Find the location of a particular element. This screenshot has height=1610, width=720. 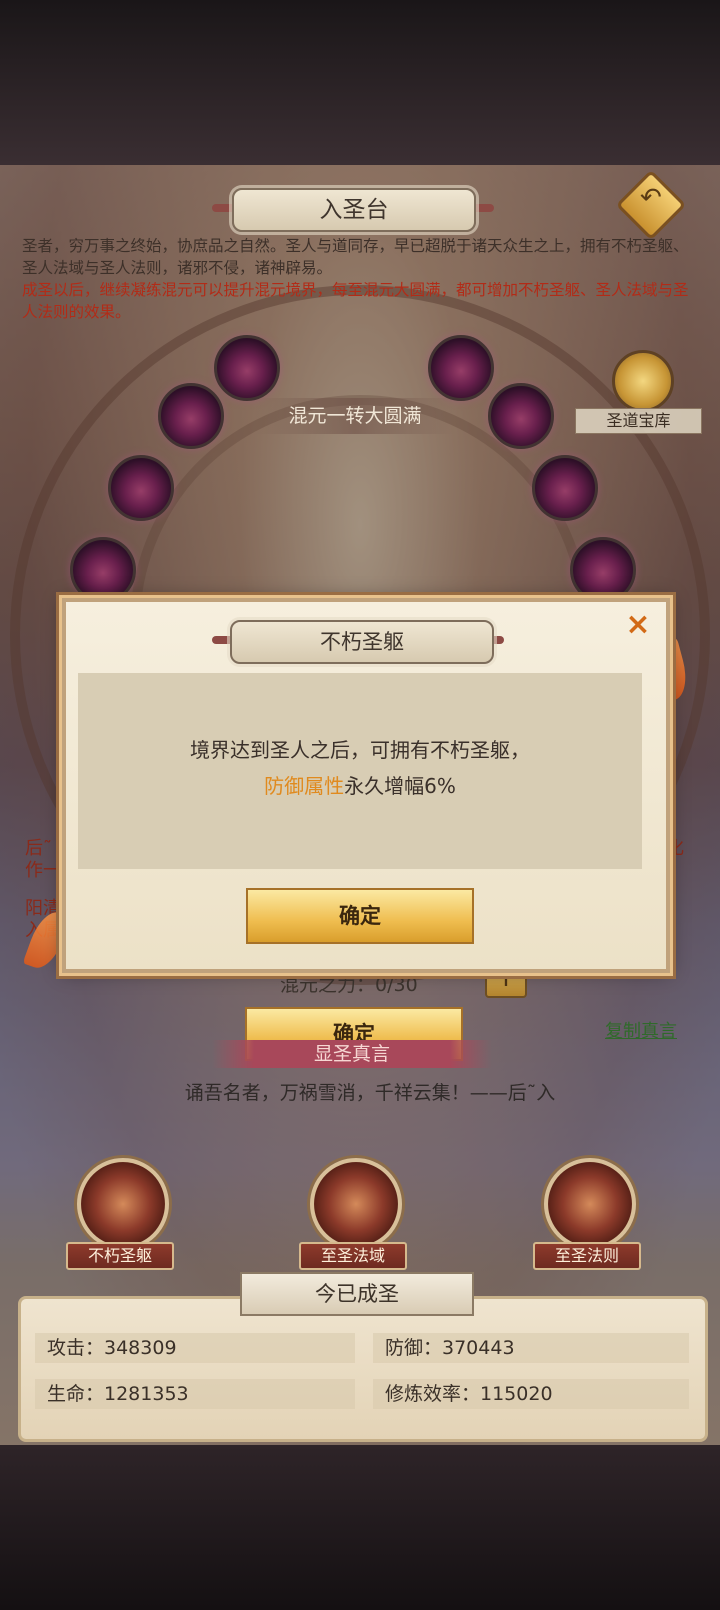

defense-attribute-highlight: 防御属性 is located at coordinates (304, 786).